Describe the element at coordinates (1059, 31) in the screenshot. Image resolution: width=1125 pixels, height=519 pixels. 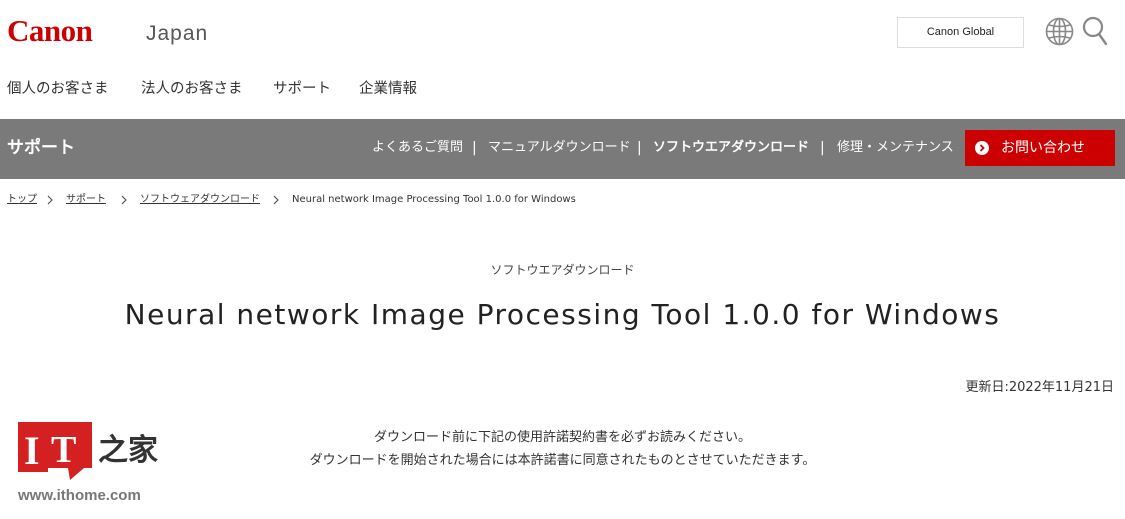
I see `globe-icon` at that location.